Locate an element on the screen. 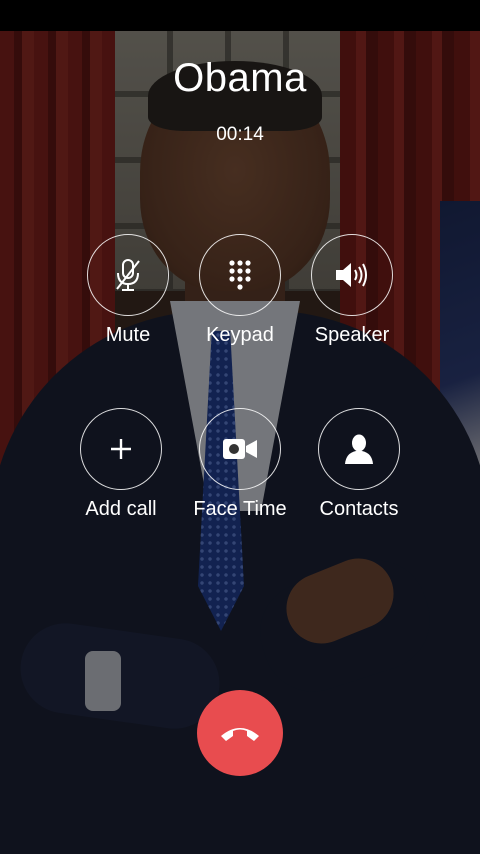  plus-icon is located at coordinates (121, 449).